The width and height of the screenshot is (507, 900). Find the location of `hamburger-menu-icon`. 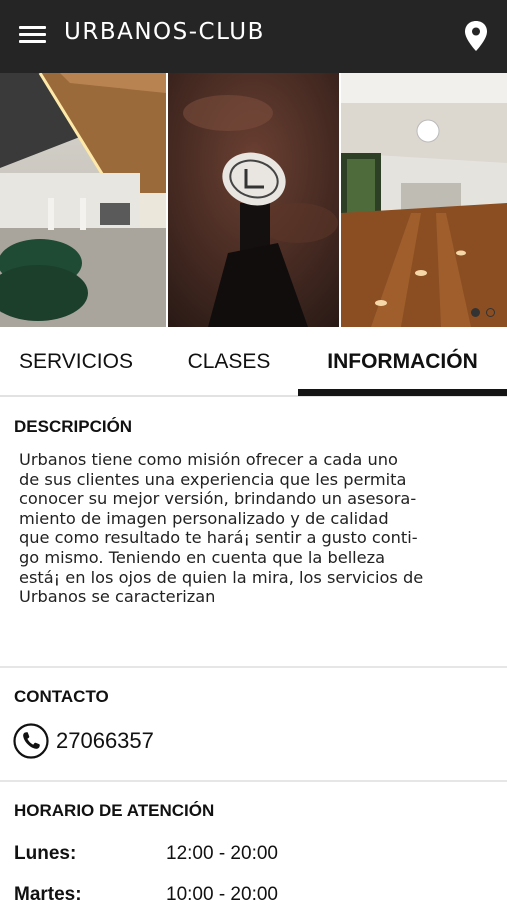

hamburger-menu-icon is located at coordinates (33, 35).